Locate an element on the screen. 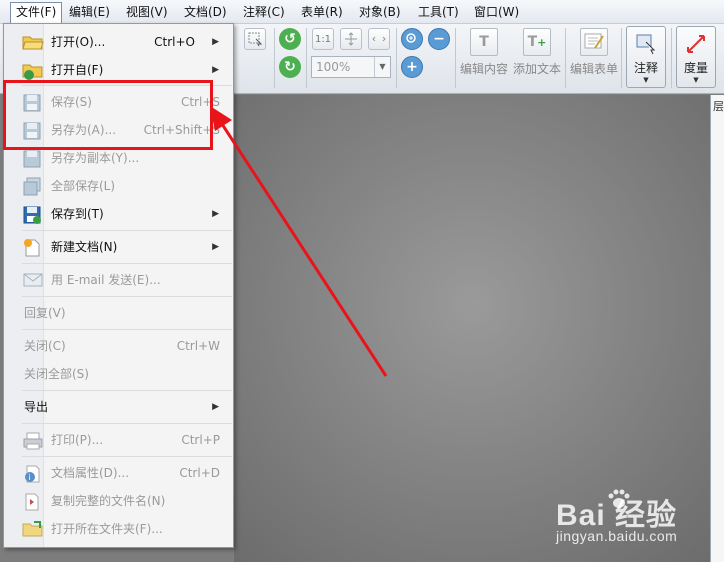 The width and height of the screenshot is (724, 562). menu-item-print: 打印(P)... Ctrl+P is located at coordinates (118, 440).